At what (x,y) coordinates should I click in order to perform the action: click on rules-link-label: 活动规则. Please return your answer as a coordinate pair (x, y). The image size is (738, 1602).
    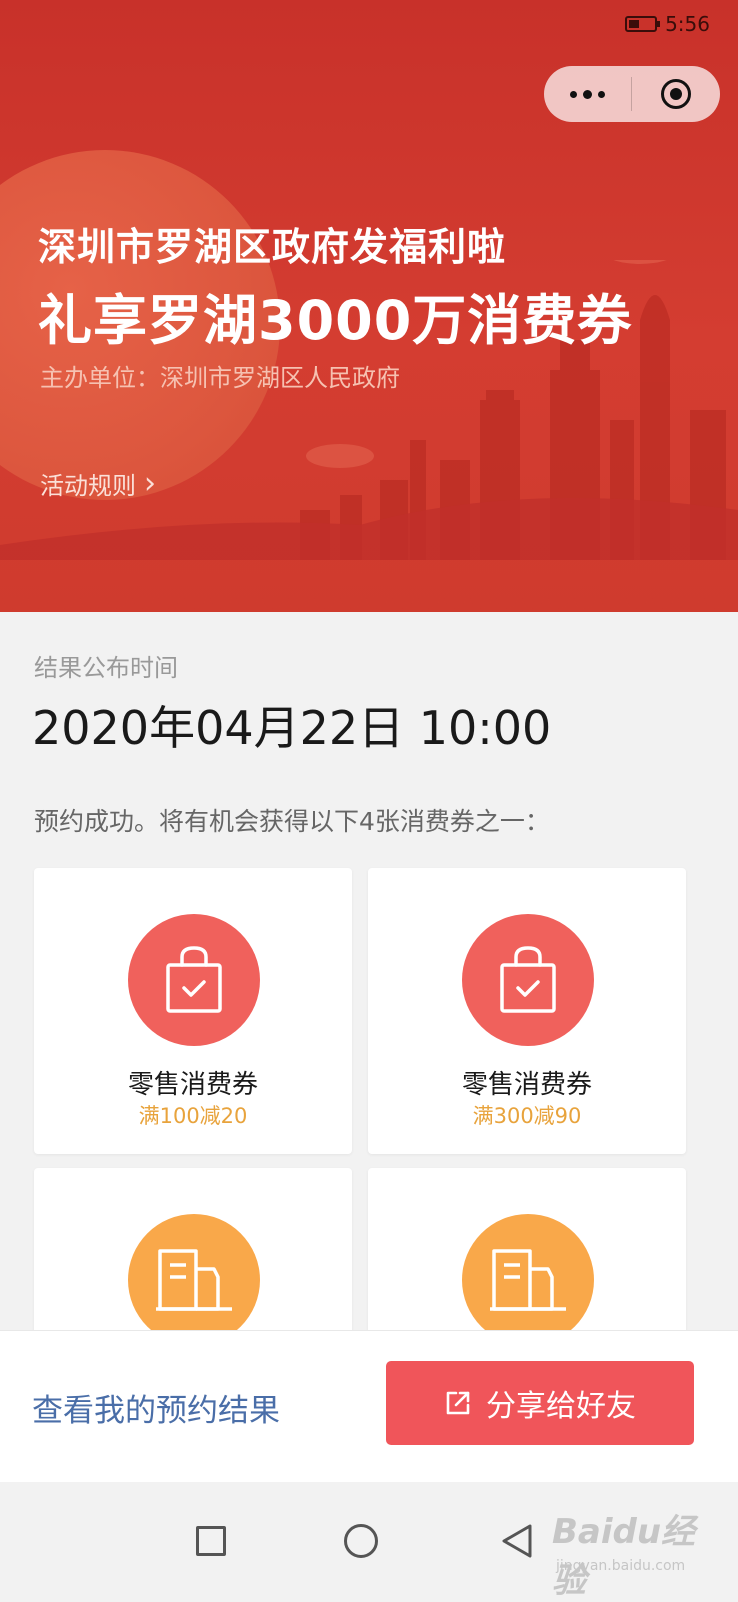
    Looking at the image, I should click on (88, 486).